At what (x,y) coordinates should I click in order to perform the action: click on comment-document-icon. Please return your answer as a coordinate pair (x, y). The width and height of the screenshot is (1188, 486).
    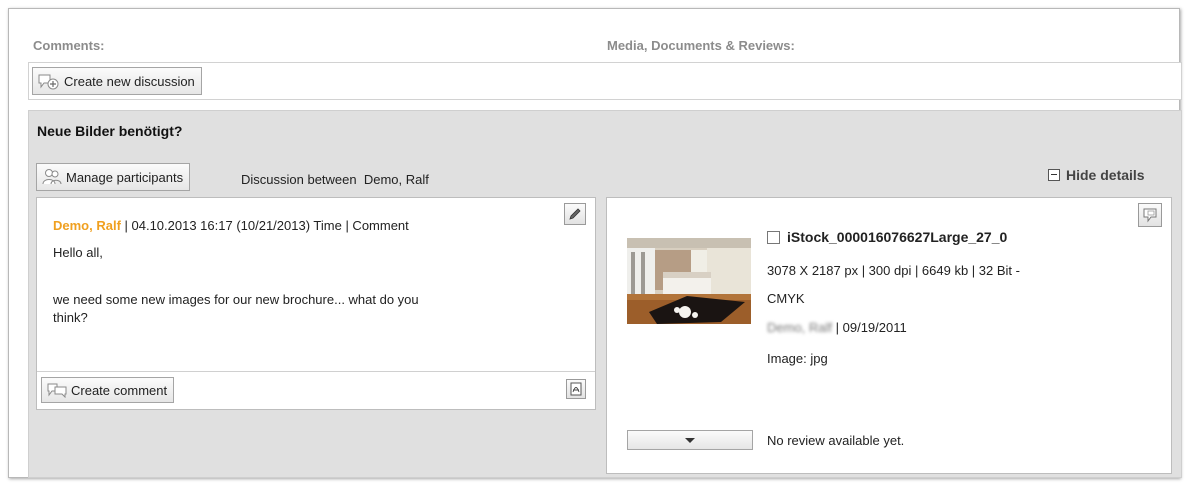
    Looking at the image, I should click on (1150, 215).